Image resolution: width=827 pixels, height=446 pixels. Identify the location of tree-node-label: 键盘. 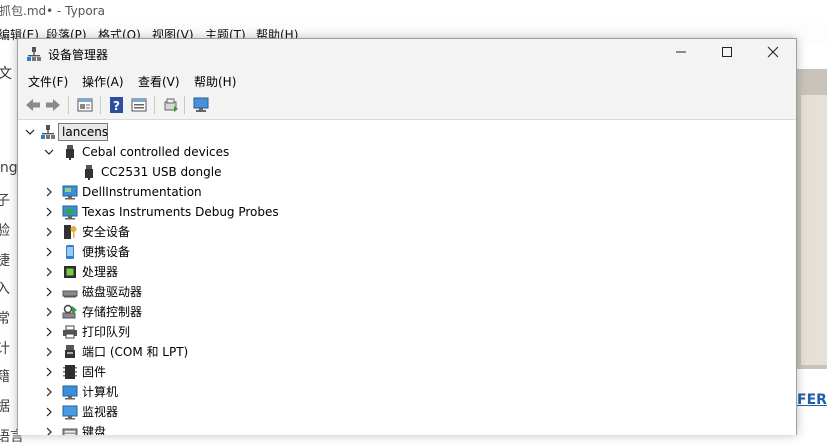
(94, 430).